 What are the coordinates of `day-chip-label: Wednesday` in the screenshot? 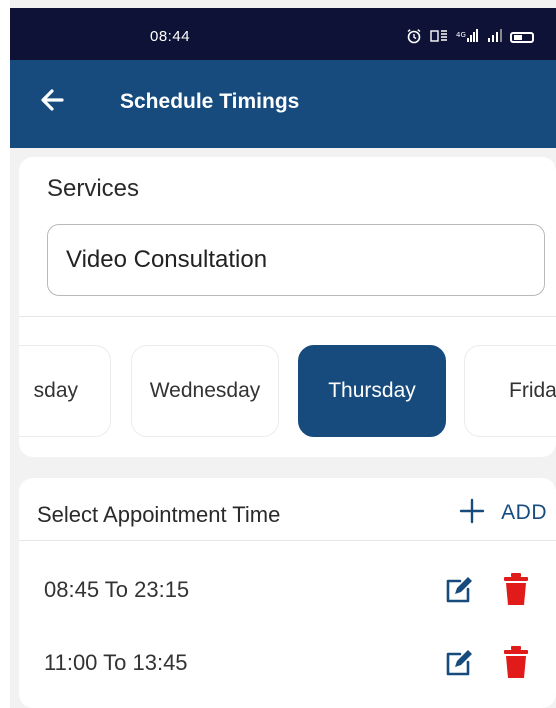 It's located at (205, 390).